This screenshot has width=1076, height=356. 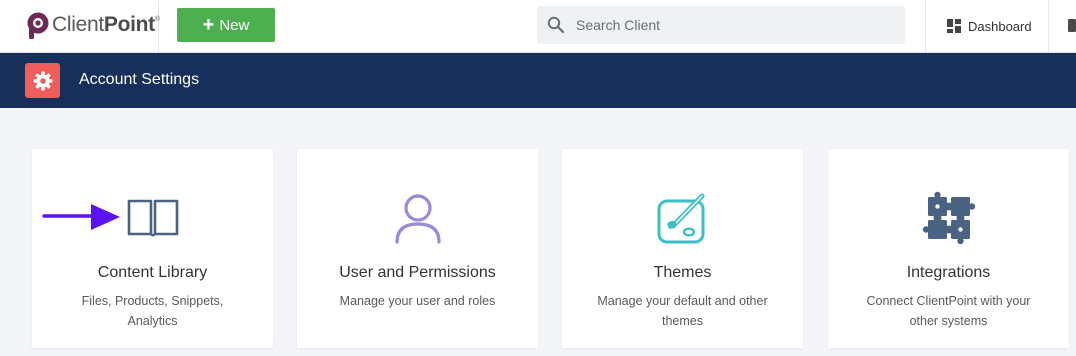 I want to click on card-description: Files, Products, Snippets, Analytics, so click(x=152, y=311).